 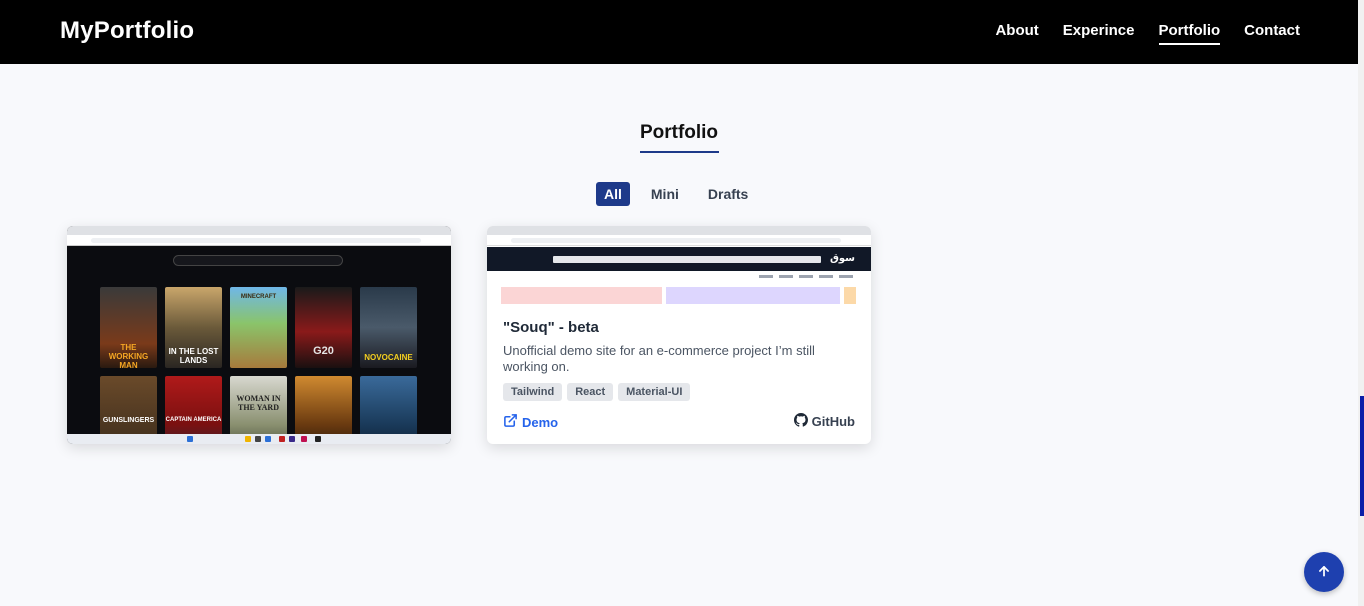 What do you see at coordinates (613, 194) in the screenshot?
I see `filter-all: All` at bounding box center [613, 194].